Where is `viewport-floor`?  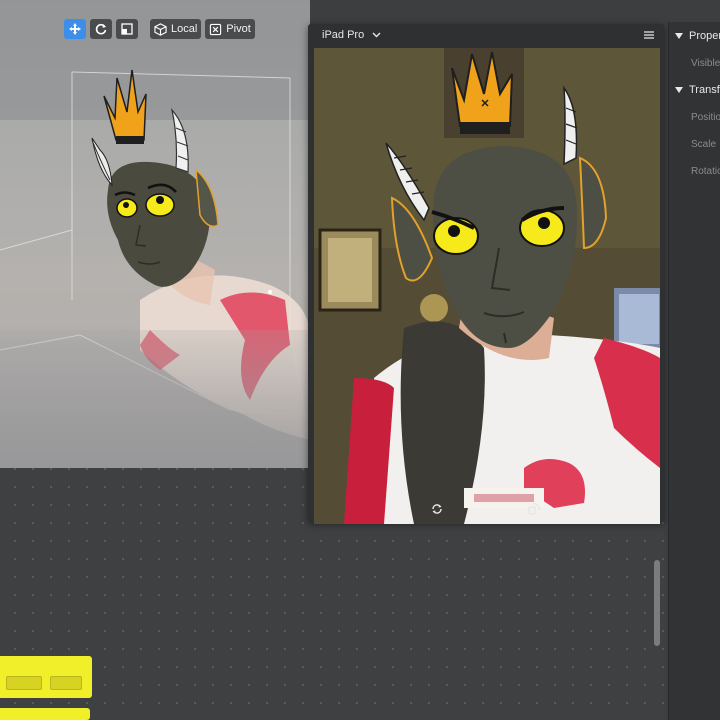 viewport-floor is located at coordinates (155, 399).